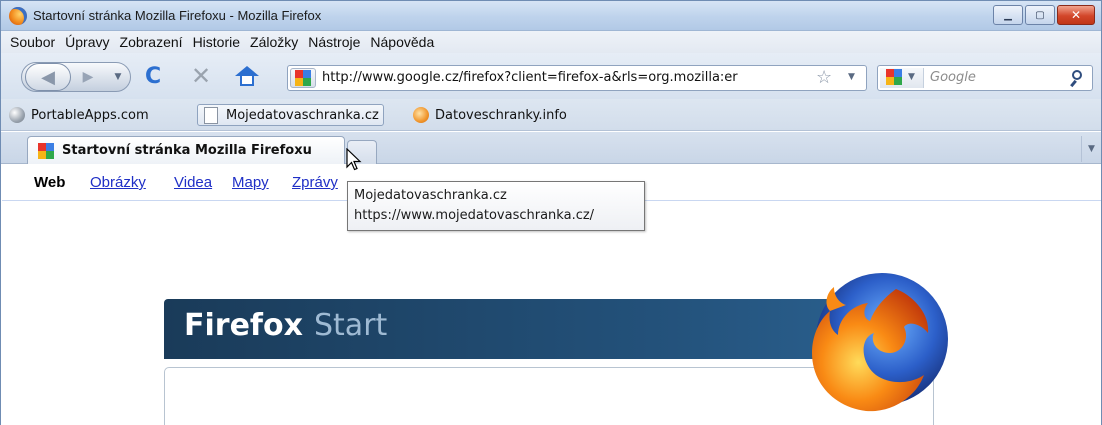 The width and height of the screenshot is (1102, 425). Describe the element at coordinates (247, 77) in the screenshot. I see `home-button` at that location.